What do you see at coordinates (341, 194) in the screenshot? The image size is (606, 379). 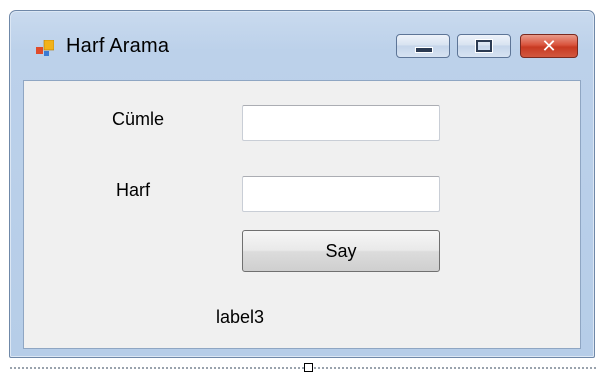 I see `letter-input` at bounding box center [341, 194].